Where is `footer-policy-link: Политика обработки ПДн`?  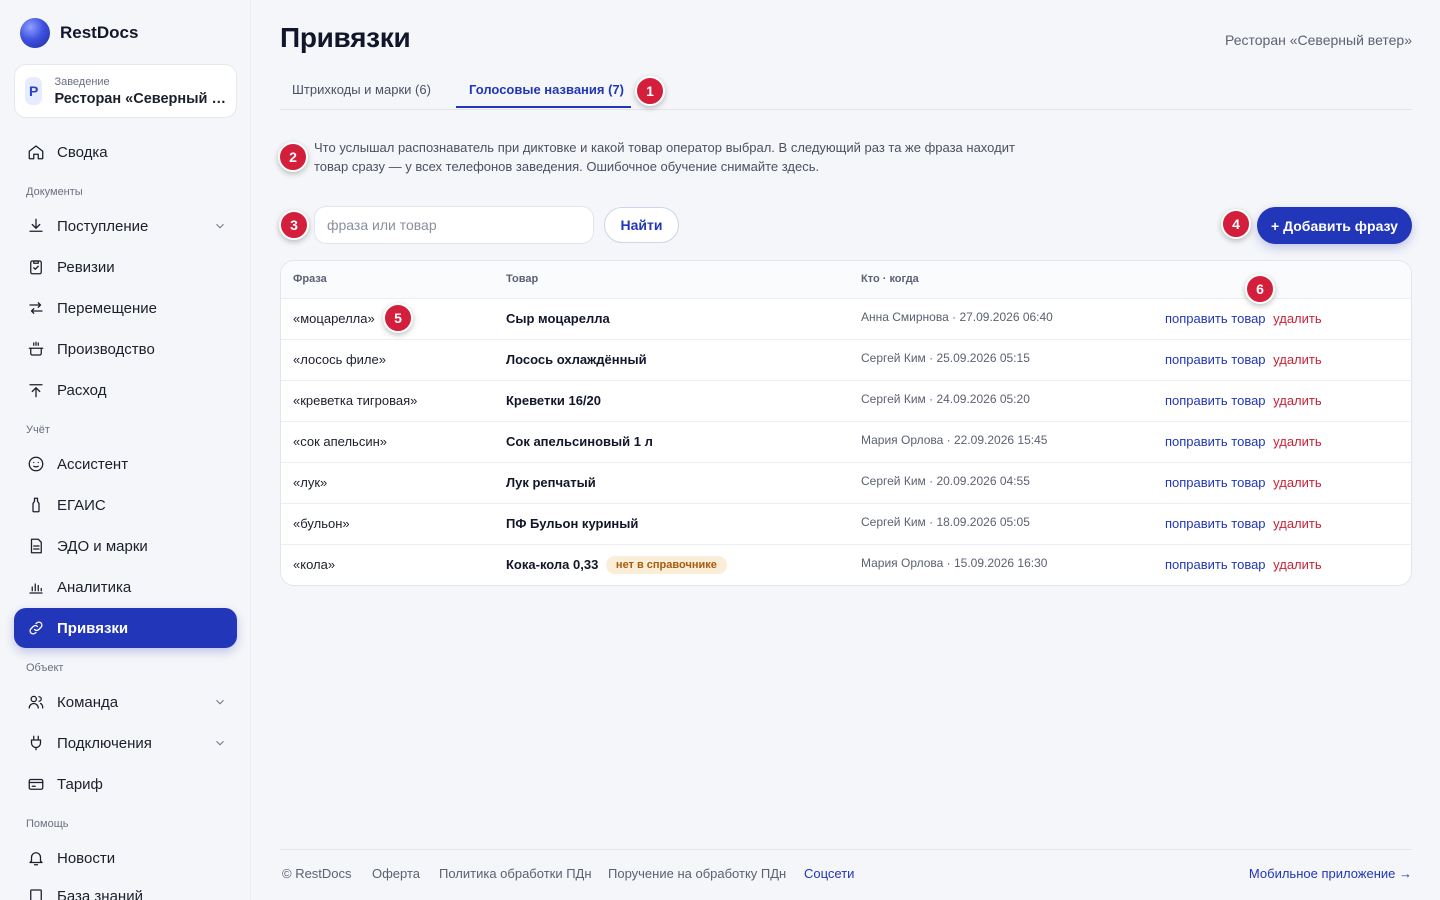 footer-policy-link: Политика обработки ПДн is located at coordinates (515, 873).